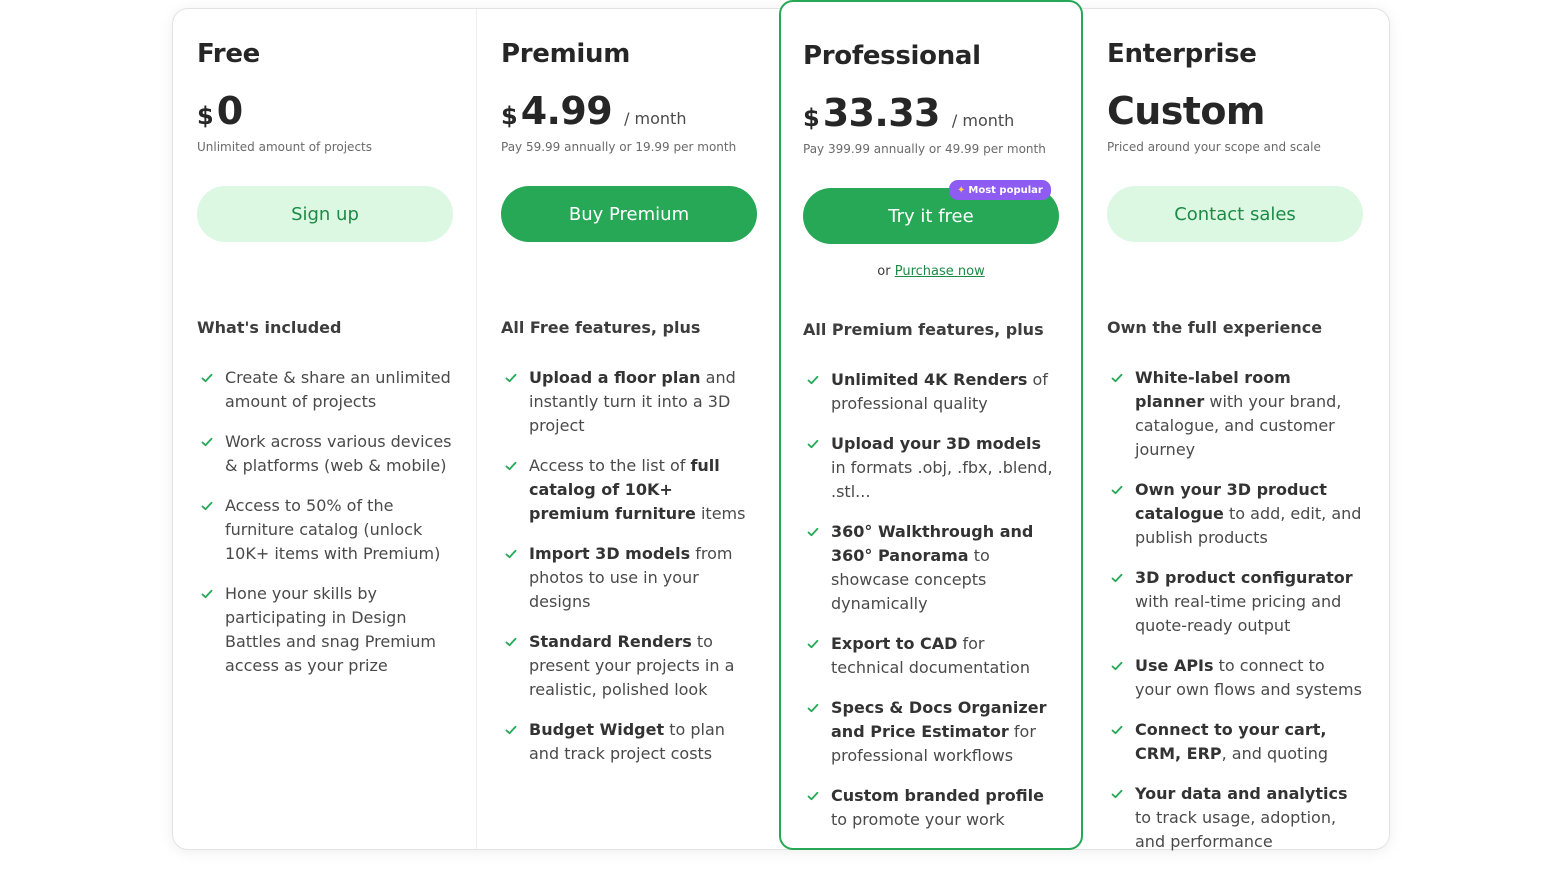  I want to click on most-popular-badge: ✦ Most popular, so click(1000, 190).